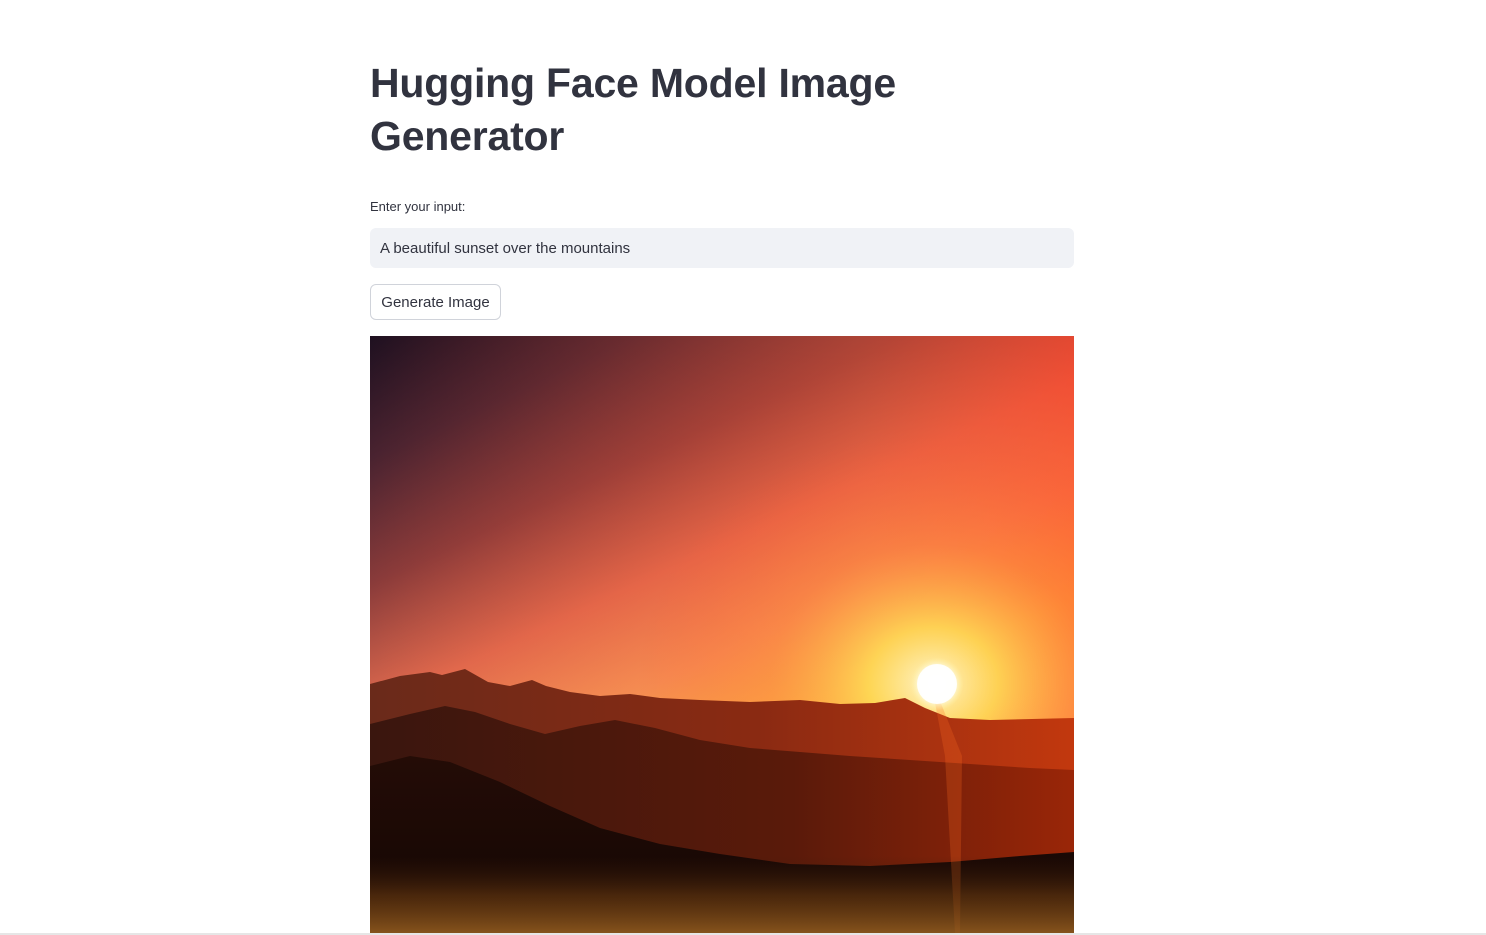 The image size is (1486, 935). I want to click on prompt-input, so click(722, 248).